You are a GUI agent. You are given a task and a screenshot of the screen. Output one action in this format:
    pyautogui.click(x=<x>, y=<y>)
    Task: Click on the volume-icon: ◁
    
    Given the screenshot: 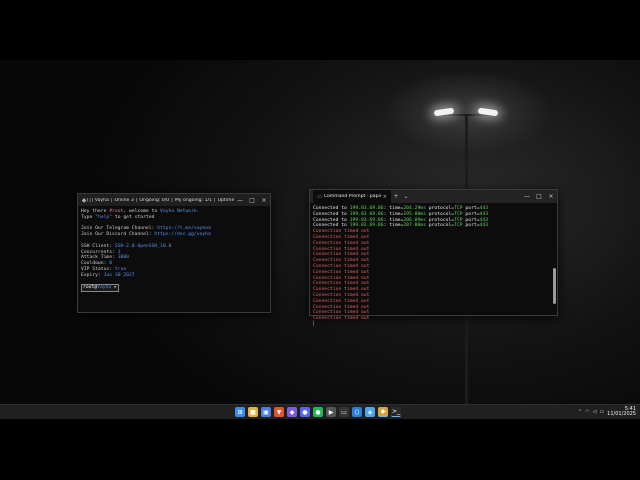 What is the action you would take?
    pyautogui.click(x=595, y=412)
    